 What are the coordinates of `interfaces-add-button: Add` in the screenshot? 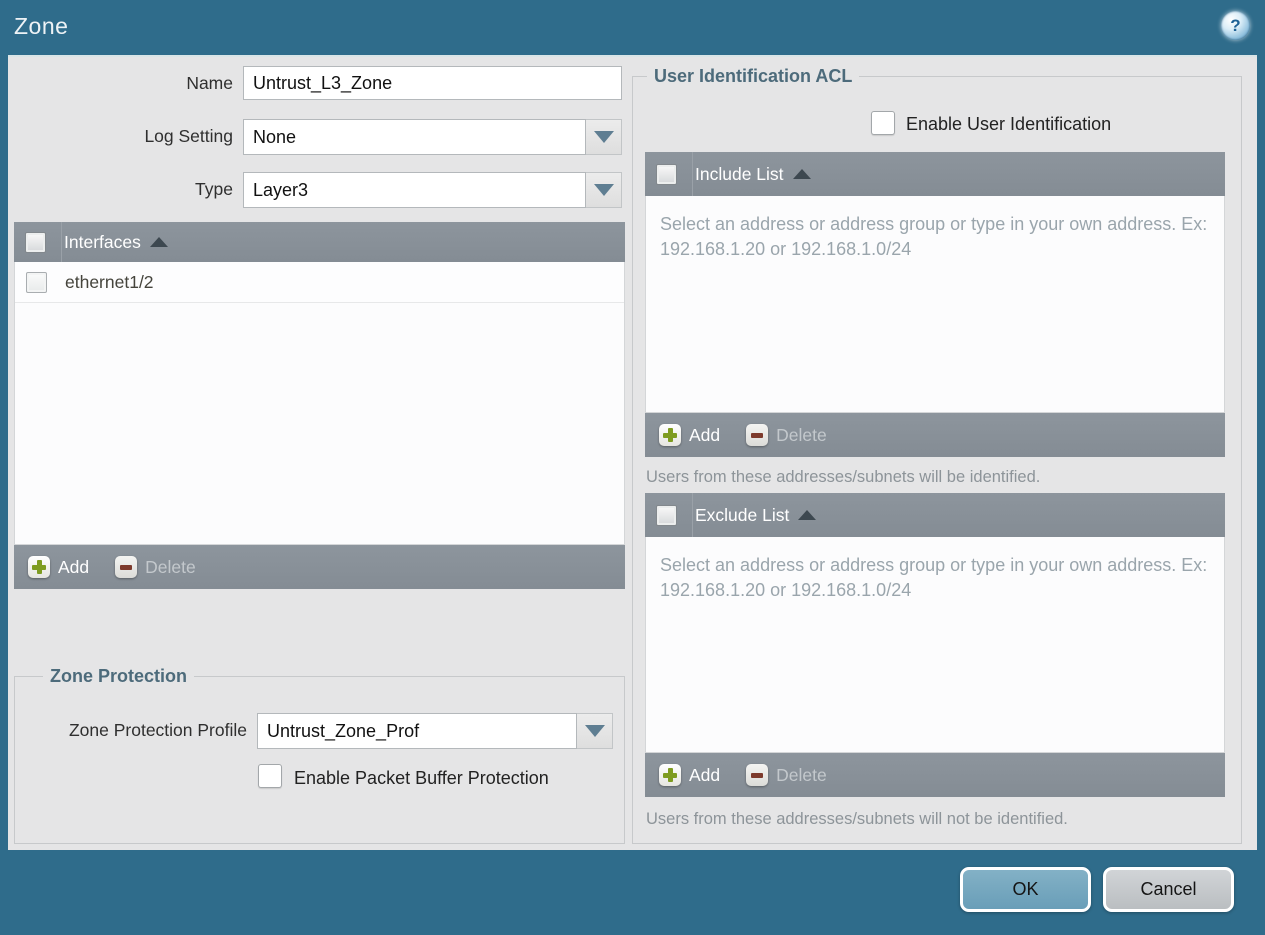 It's located at (58, 567).